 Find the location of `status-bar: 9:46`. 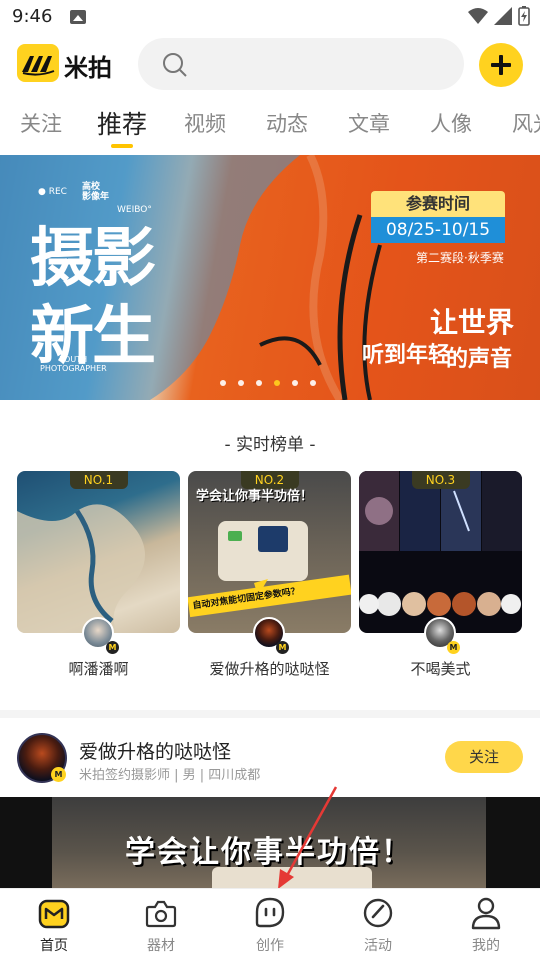

status-bar: 9:46 is located at coordinates (270, 18).